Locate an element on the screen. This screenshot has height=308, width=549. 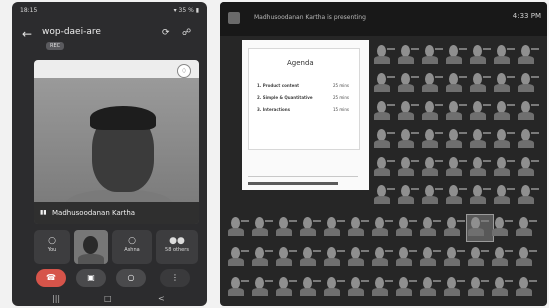
recent-apps-icon: ||| is located at coordinates (56, 298).